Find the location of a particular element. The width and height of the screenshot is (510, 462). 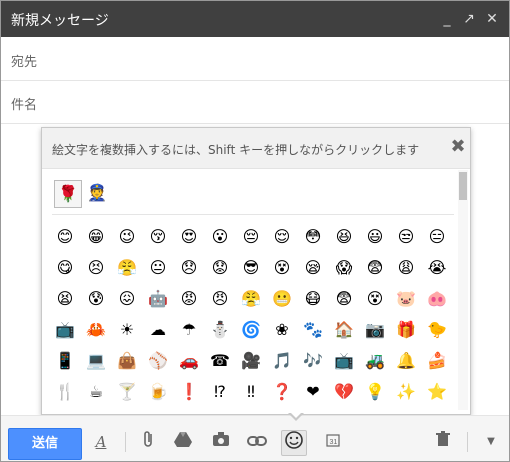

emoji-item: 😑 is located at coordinates (437, 237).